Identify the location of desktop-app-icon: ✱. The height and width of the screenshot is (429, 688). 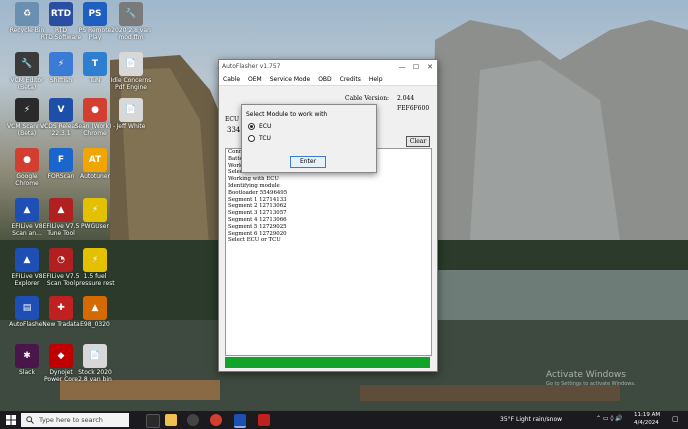
(27, 356).